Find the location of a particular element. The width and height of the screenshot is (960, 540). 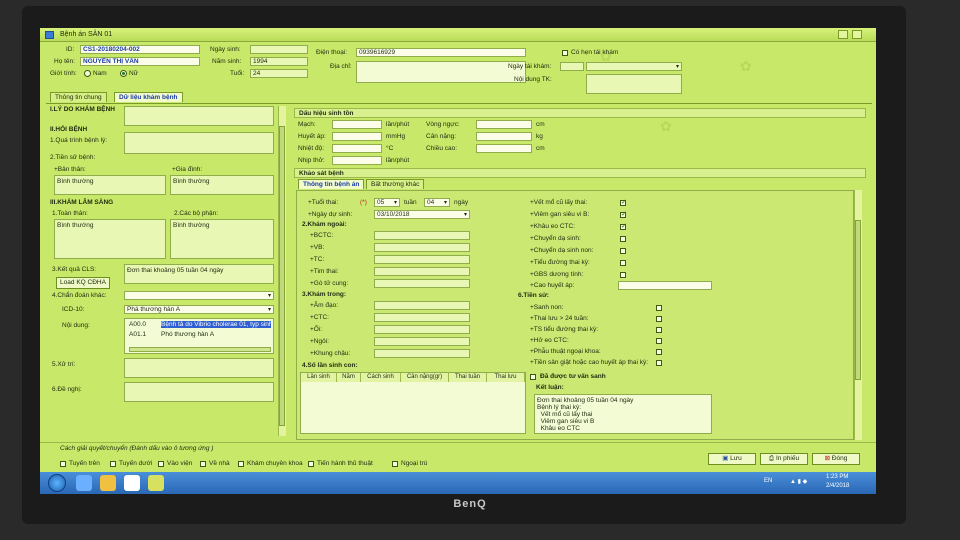

tc-field is located at coordinates (422, 259).